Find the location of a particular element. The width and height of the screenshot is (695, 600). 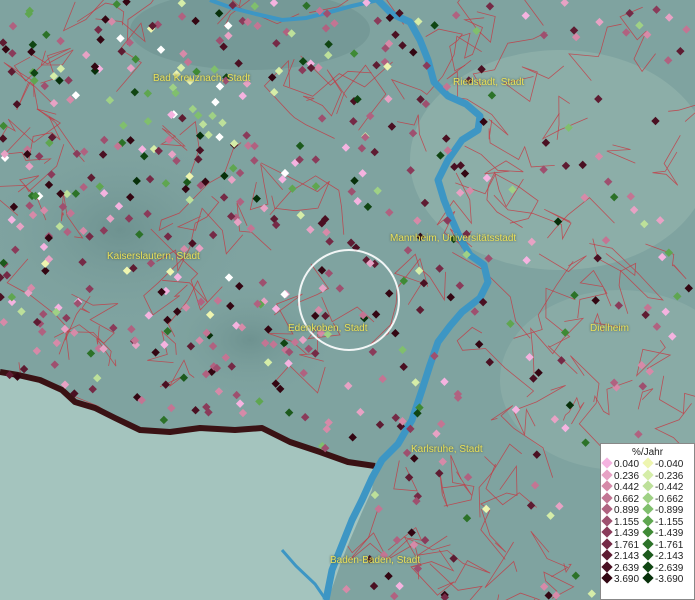

city-label-riedstadt: Riedstadt, Stadt is located at coordinates (488, 82).